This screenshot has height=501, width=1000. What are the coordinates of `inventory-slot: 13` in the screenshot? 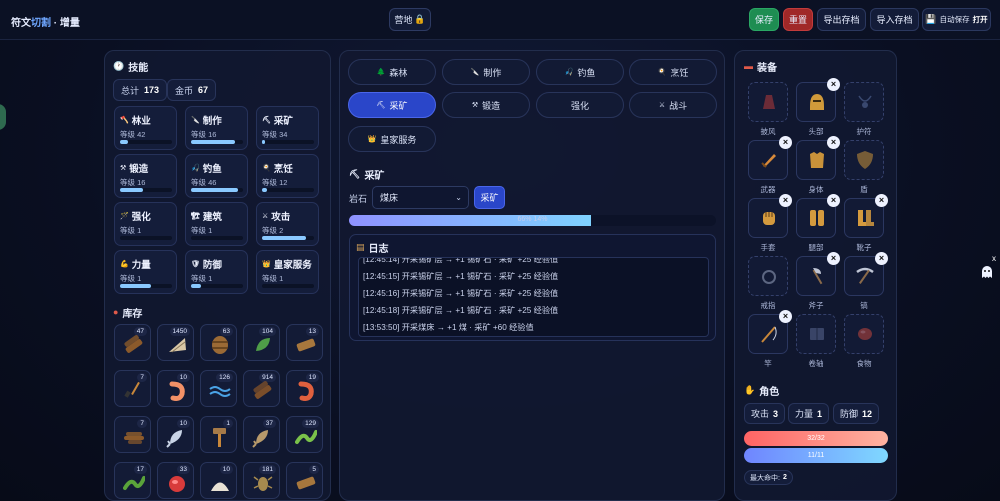 It's located at (304, 342).